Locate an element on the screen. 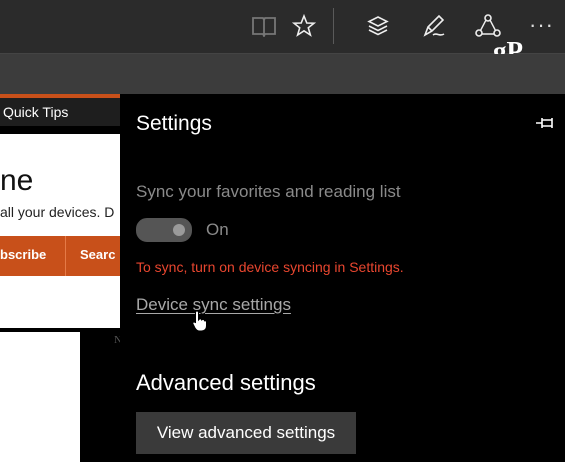 The height and width of the screenshot is (462, 565). advanced-settings-heading: Advanced settings is located at coordinates (226, 382).